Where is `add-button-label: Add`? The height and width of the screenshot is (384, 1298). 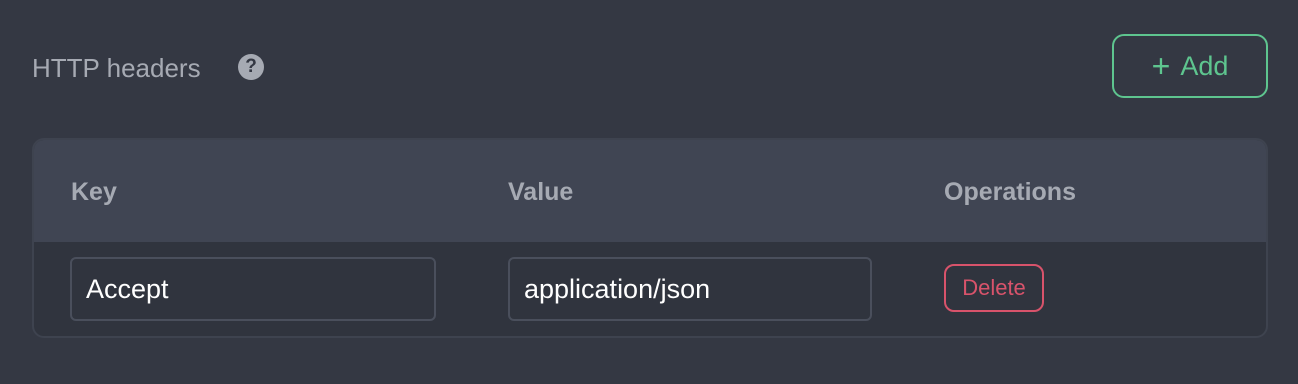 add-button-label: Add is located at coordinates (1204, 65).